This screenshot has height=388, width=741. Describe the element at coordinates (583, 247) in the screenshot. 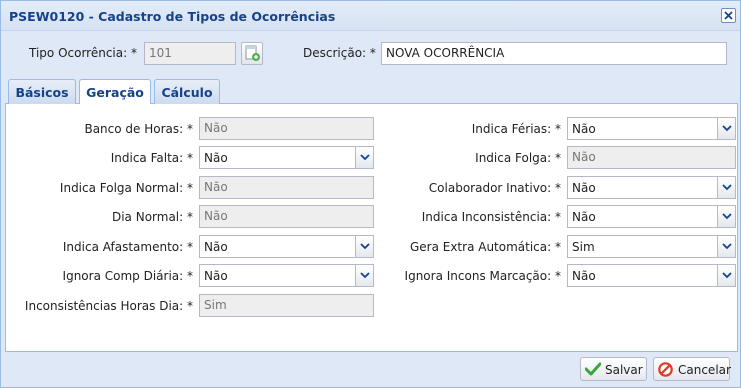

I see `gera-extra-automatica-value: Sim` at that location.